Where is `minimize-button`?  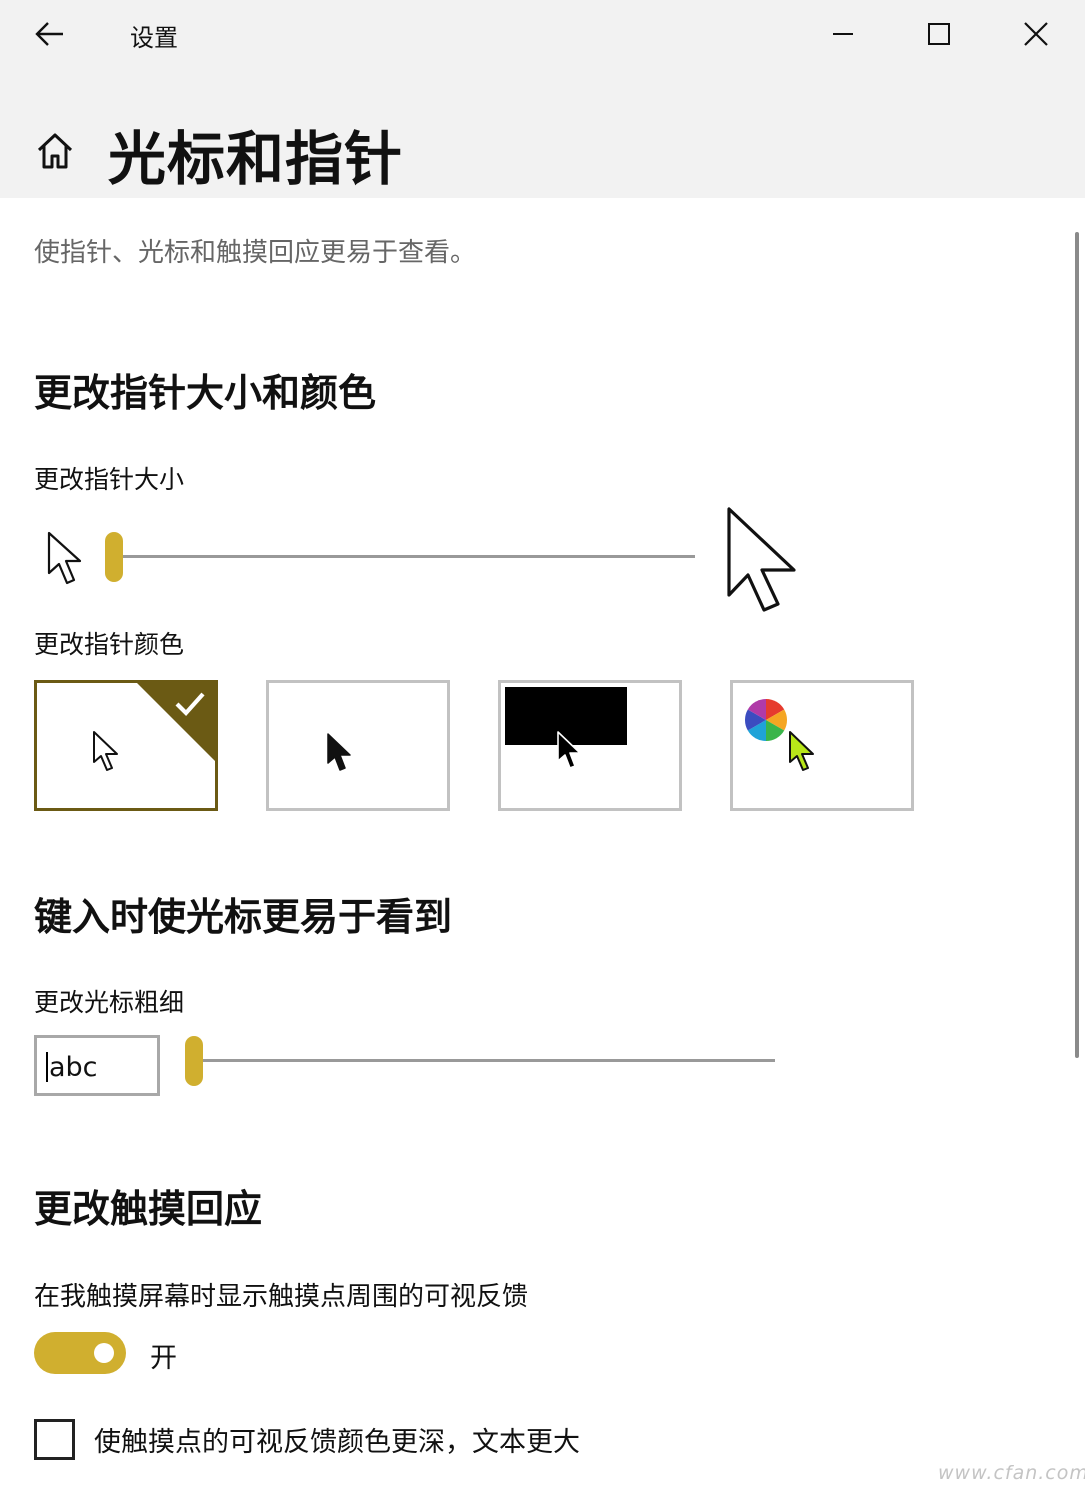
minimize-button is located at coordinates (843, 34).